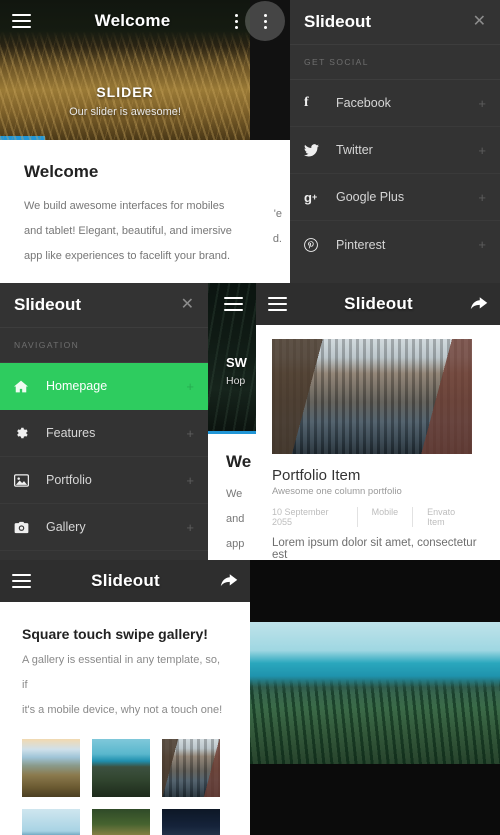 This screenshot has height=835, width=500. Describe the element at coordinates (125, 92) in the screenshot. I see `slider-title: SLIDER` at that location.